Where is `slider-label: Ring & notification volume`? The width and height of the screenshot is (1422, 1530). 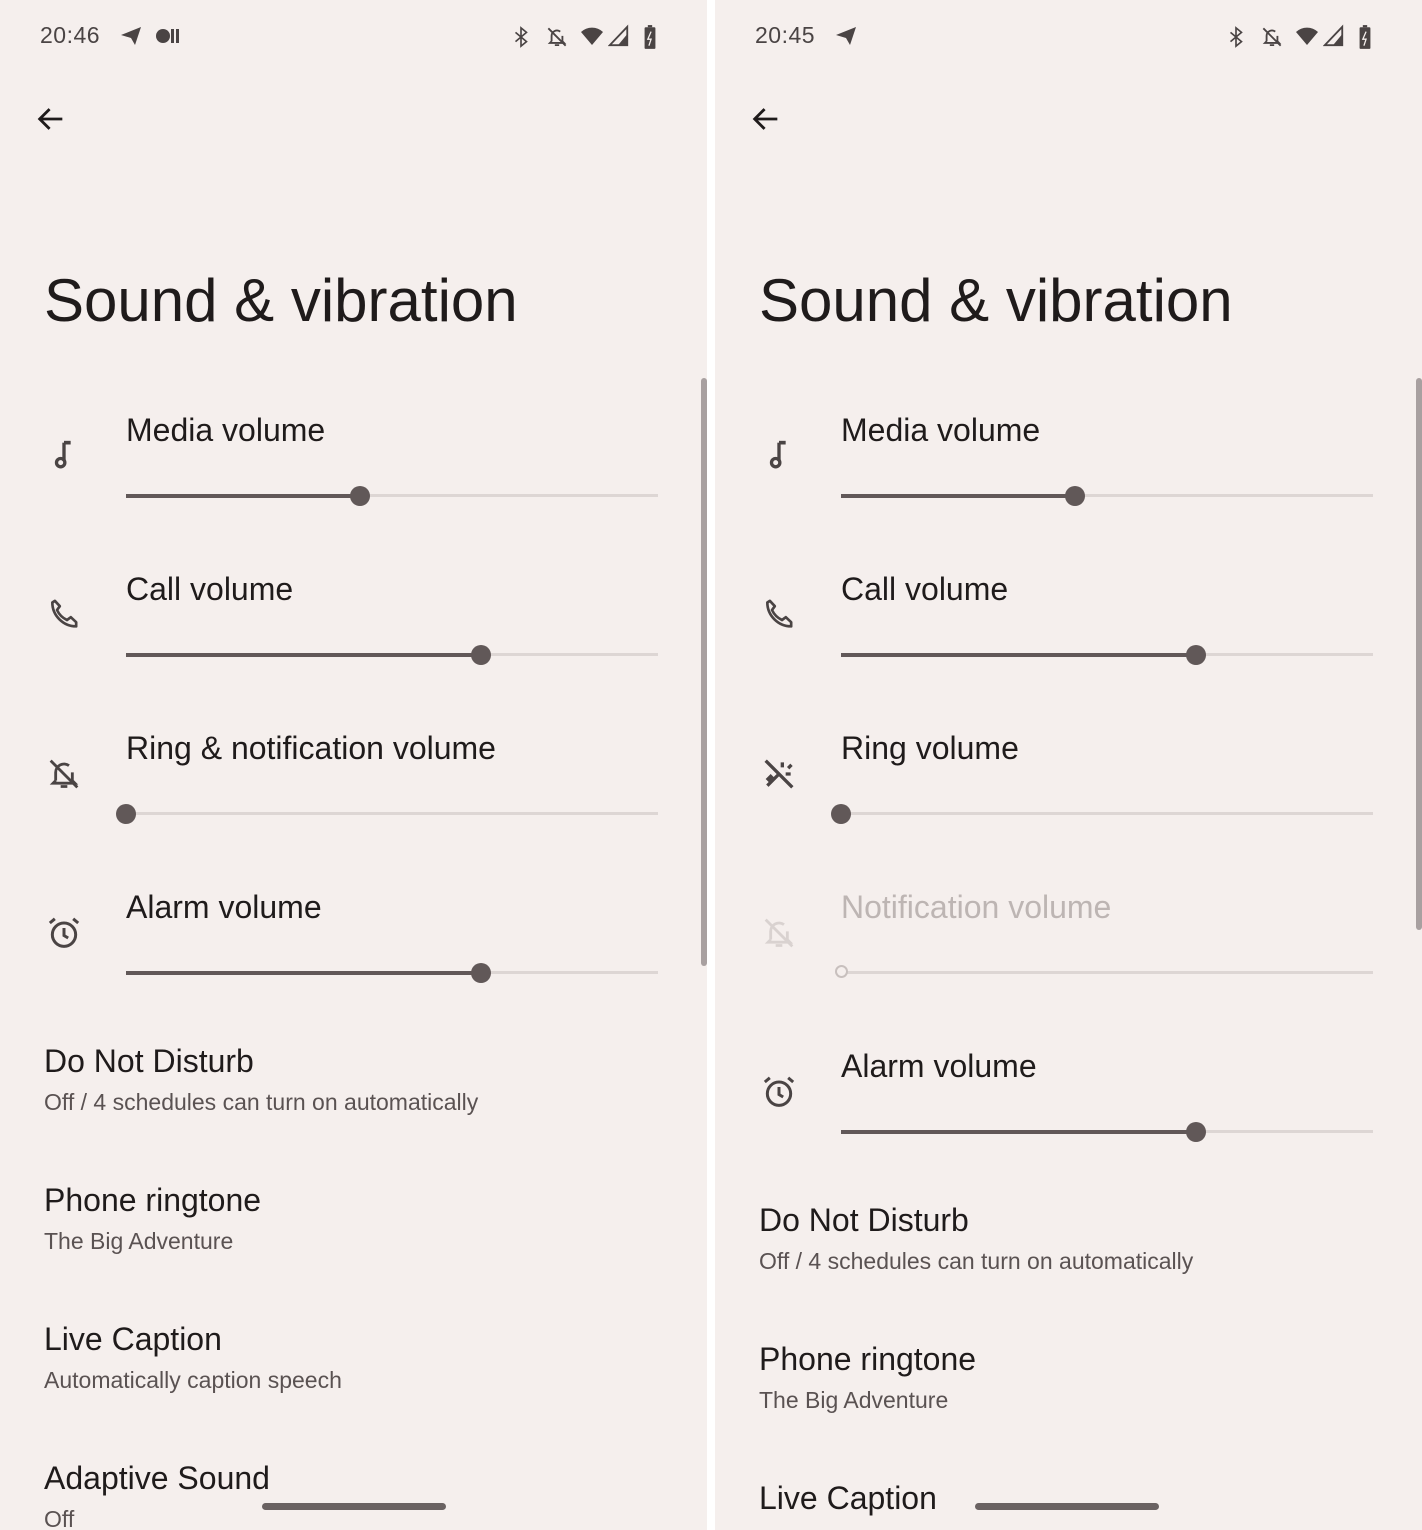
slider-label: Ring & notification volume is located at coordinates (311, 748).